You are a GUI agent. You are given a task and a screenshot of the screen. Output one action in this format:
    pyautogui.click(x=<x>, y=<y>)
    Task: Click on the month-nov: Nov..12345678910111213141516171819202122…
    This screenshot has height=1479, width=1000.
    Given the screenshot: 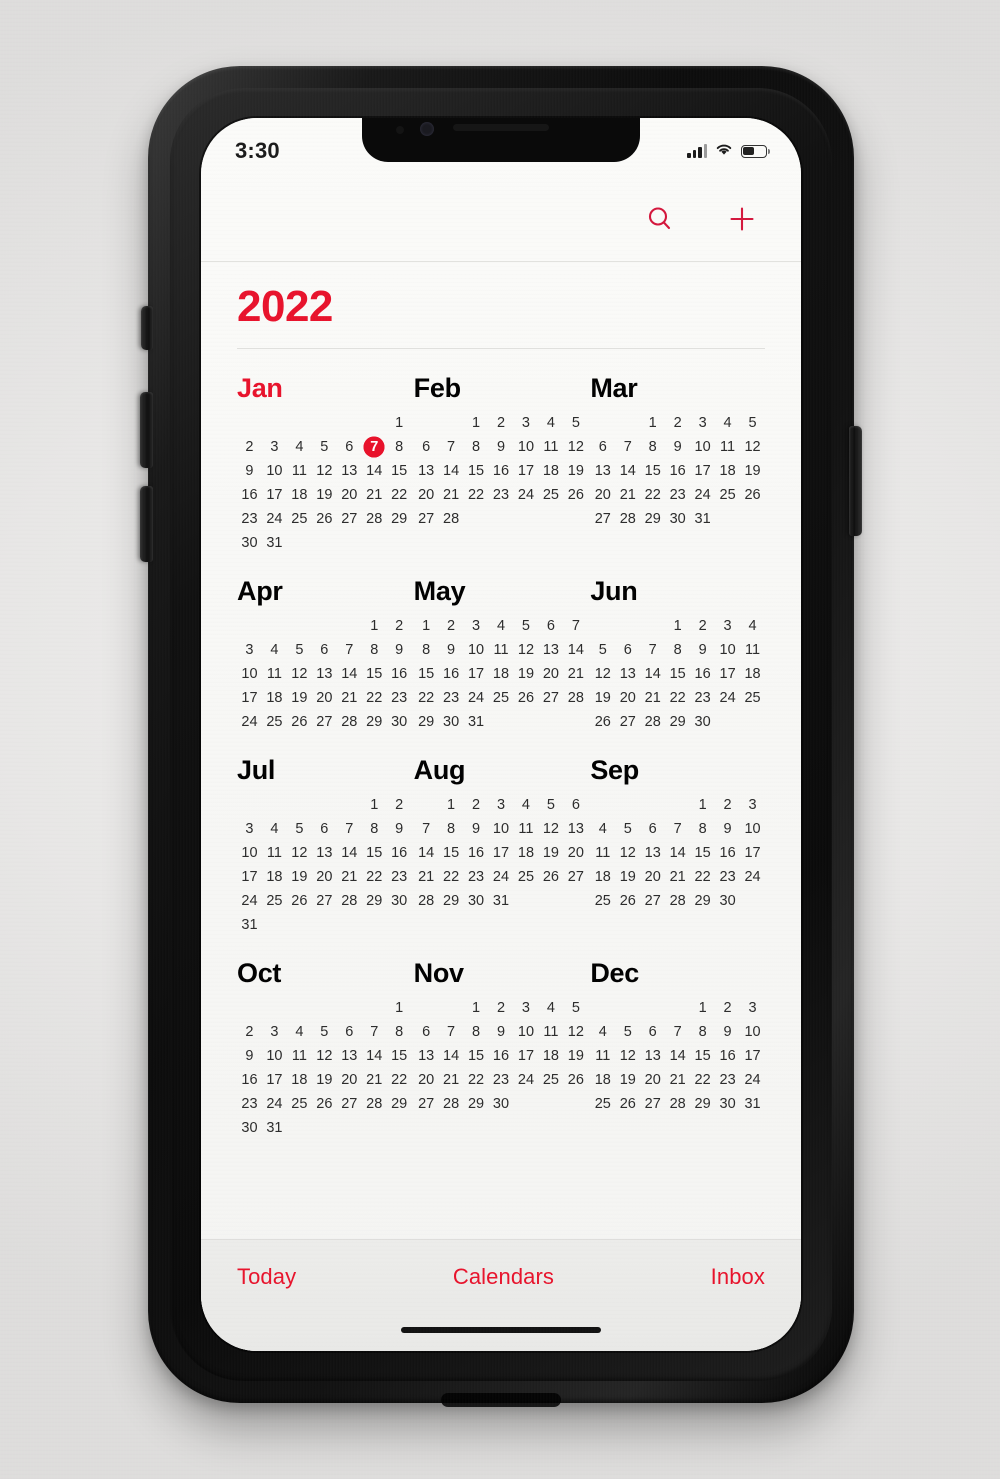 What is the action you would take?
    pyautogui.click(x=501, y=1041)
    